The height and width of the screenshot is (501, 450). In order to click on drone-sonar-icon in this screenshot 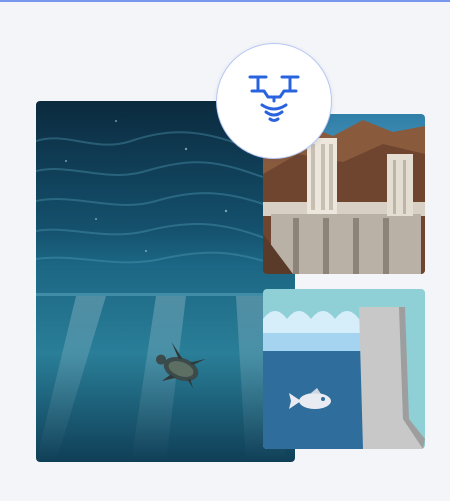, I will do `click(274, 98)`.